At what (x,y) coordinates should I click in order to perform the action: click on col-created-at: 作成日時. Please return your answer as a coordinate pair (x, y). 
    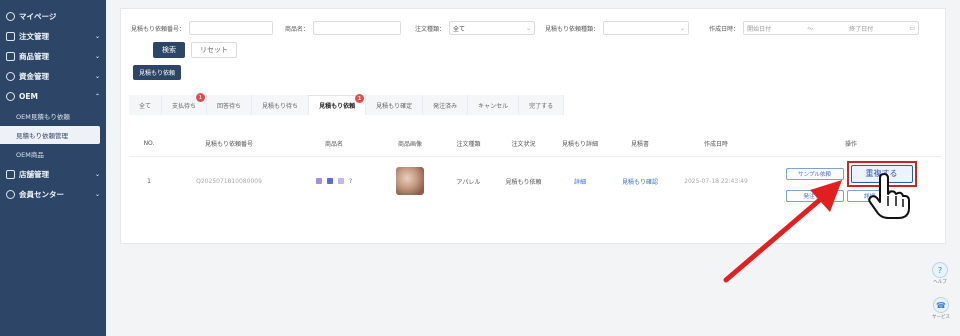
    Looking at the image, I should click on (715, 144).